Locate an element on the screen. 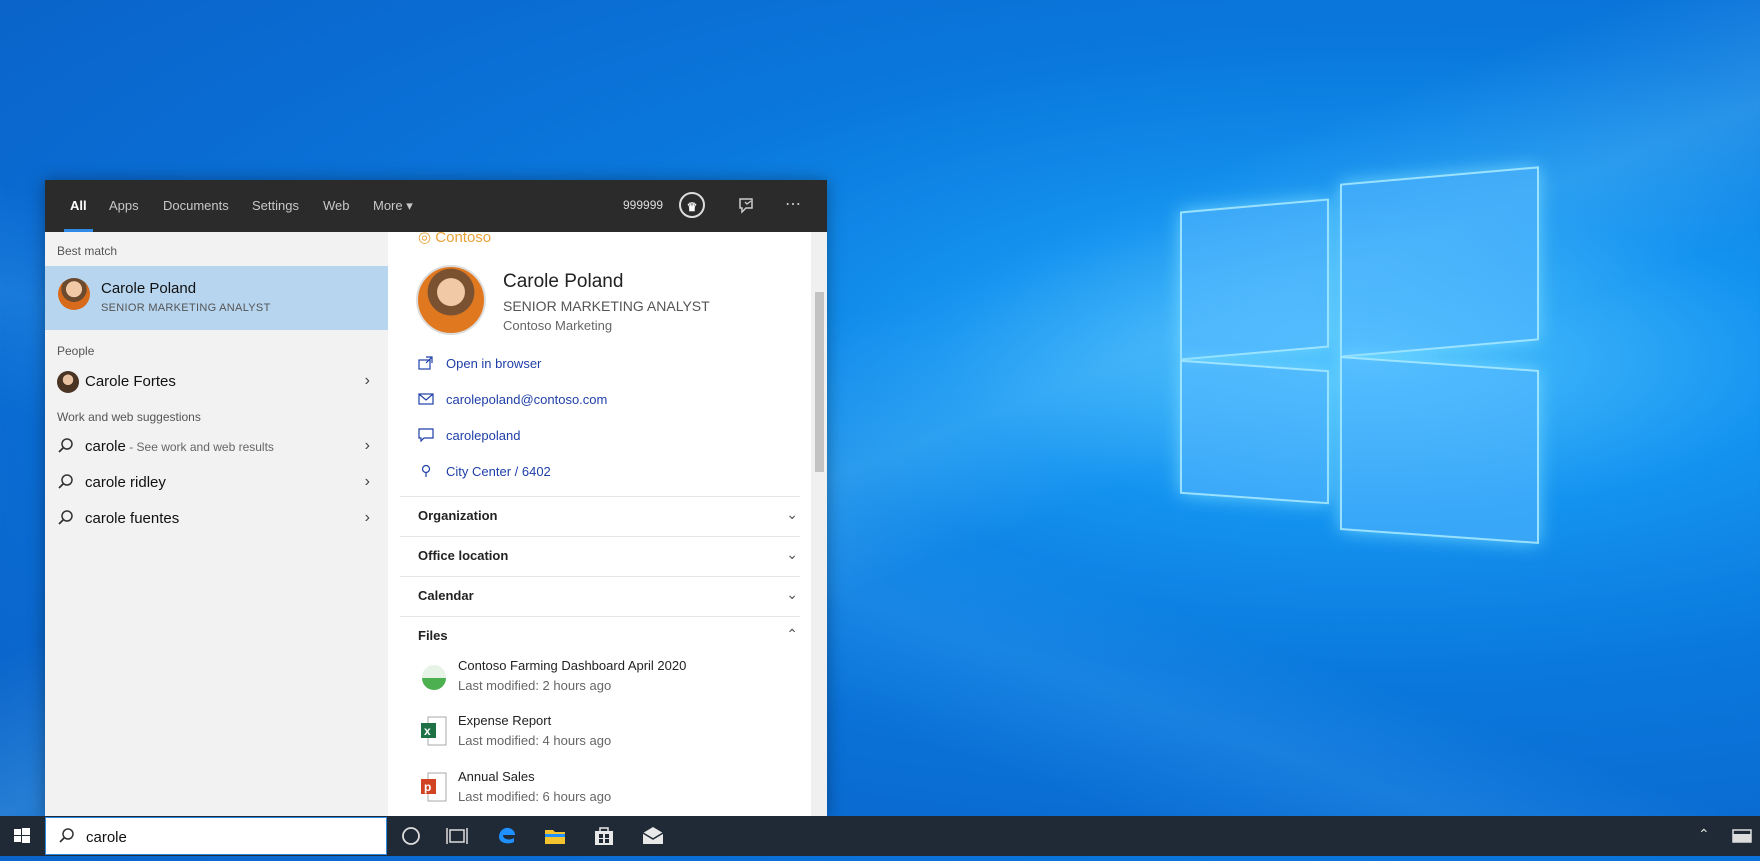 This screenshot has height=861, width=1760. feedback-icon is located at coordinates (747, 206).